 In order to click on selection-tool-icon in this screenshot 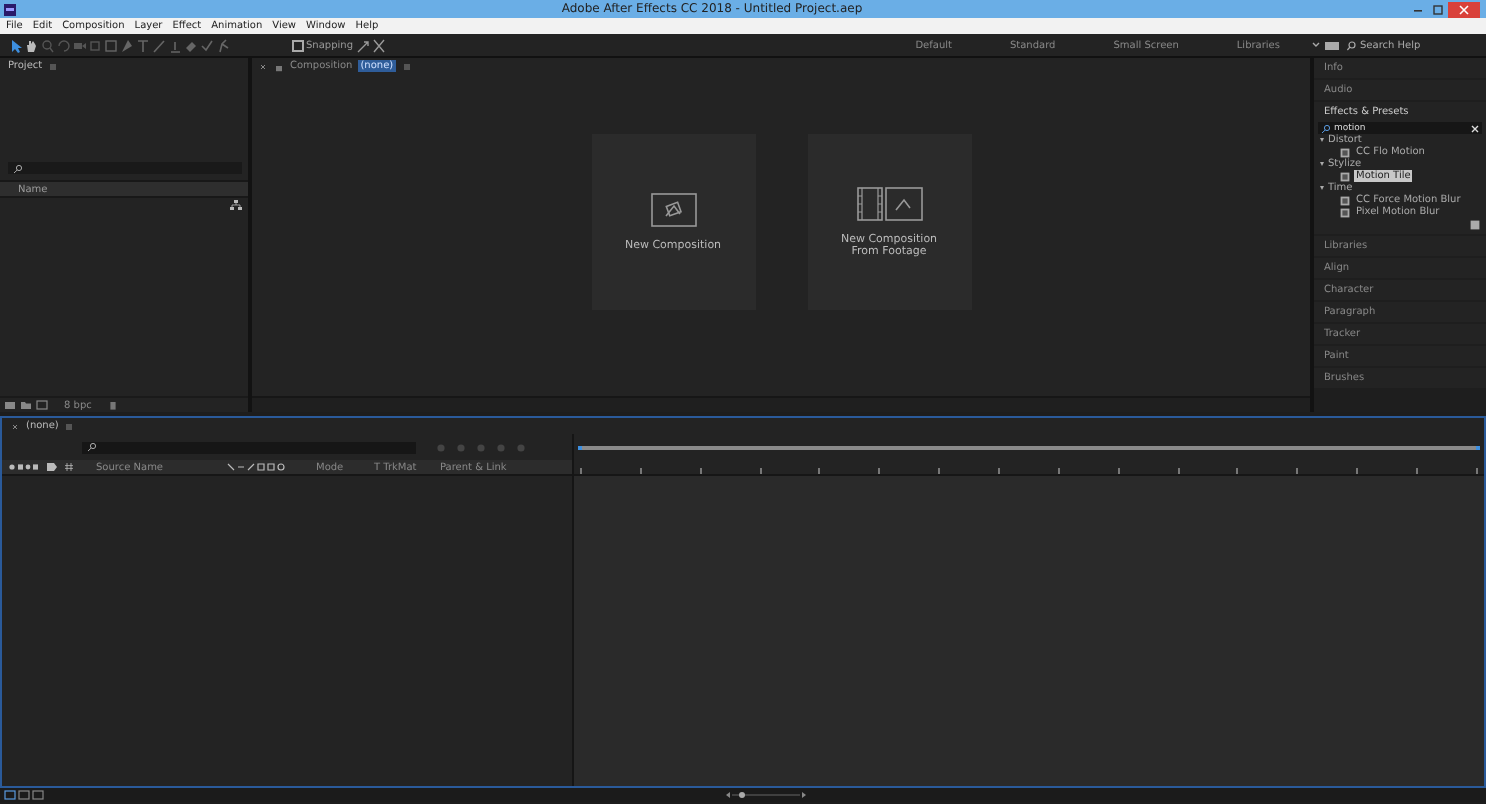, I will do `click(15, 45)`.